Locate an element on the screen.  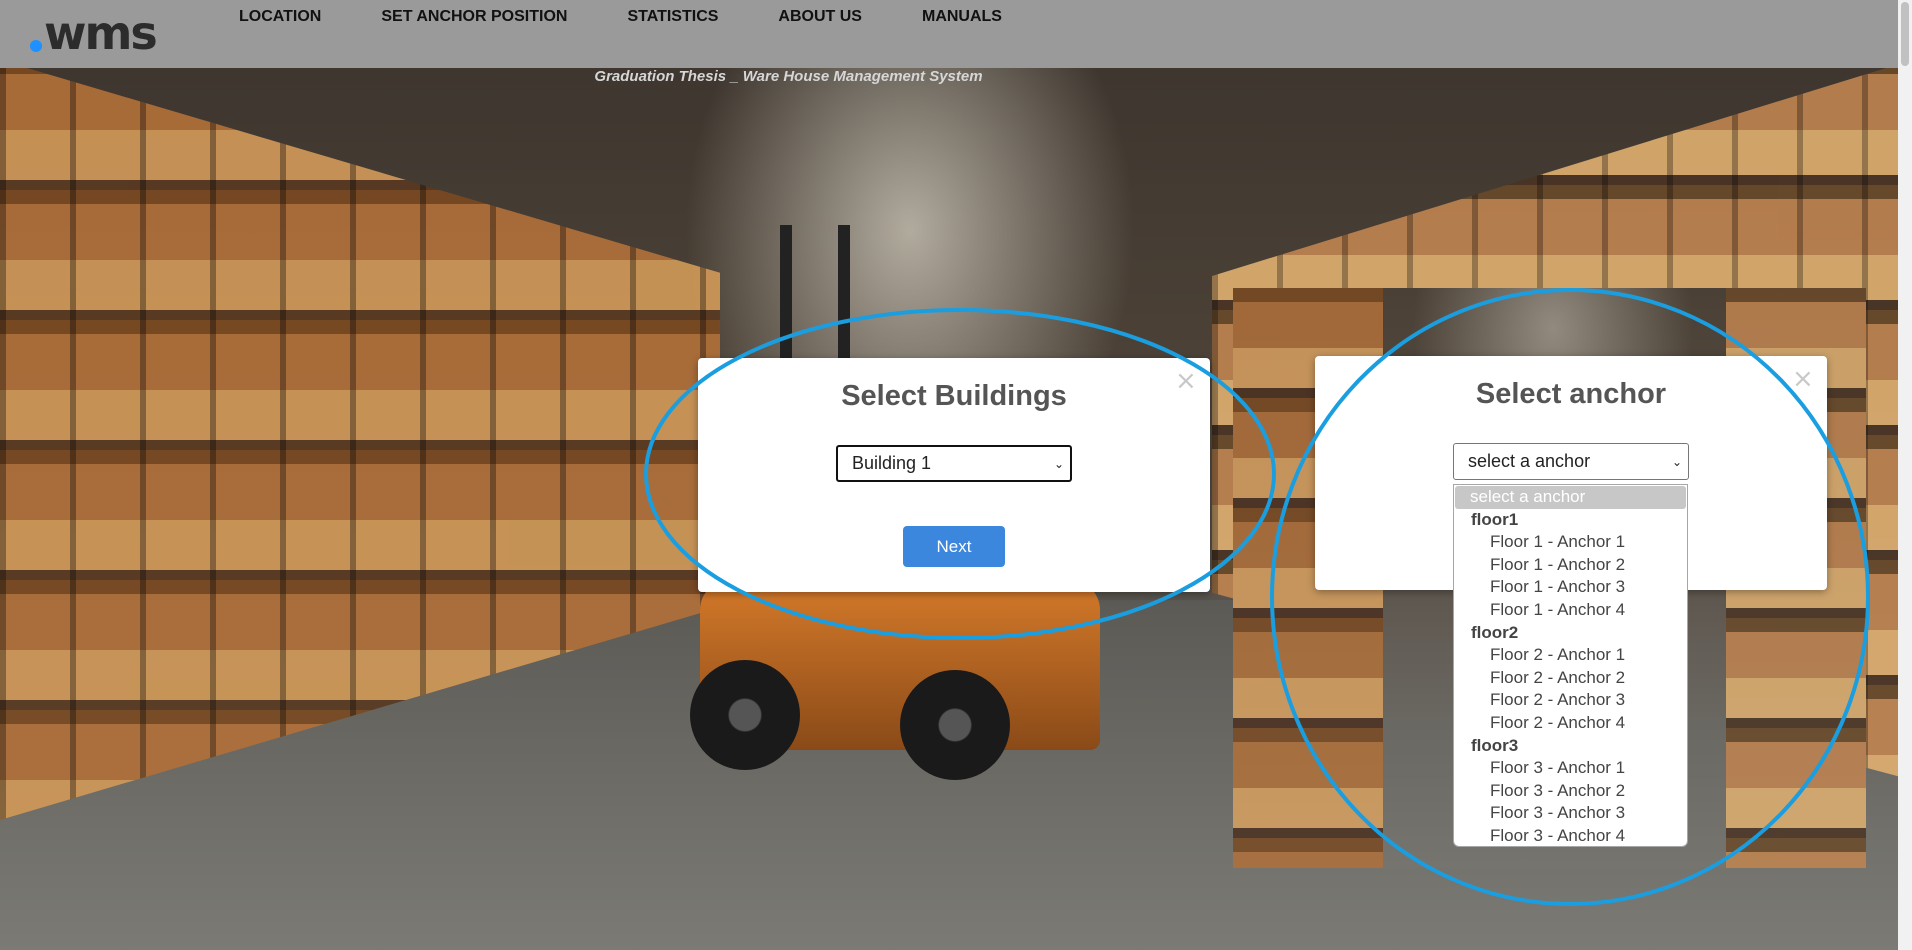
dropdown-option: Floor 2 - Anchor 4 is located at coordinates (1570, 723).